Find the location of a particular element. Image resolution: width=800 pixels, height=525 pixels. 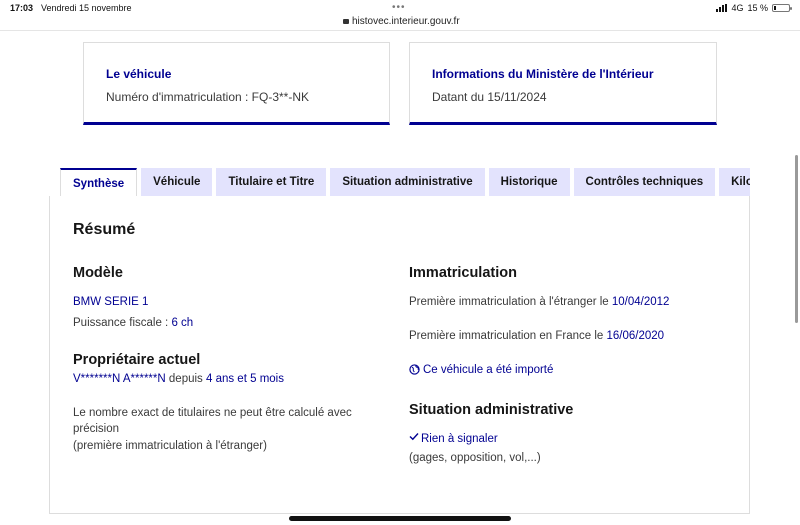

owner-name: V*******N A******N is located at coordinates (119, 379).